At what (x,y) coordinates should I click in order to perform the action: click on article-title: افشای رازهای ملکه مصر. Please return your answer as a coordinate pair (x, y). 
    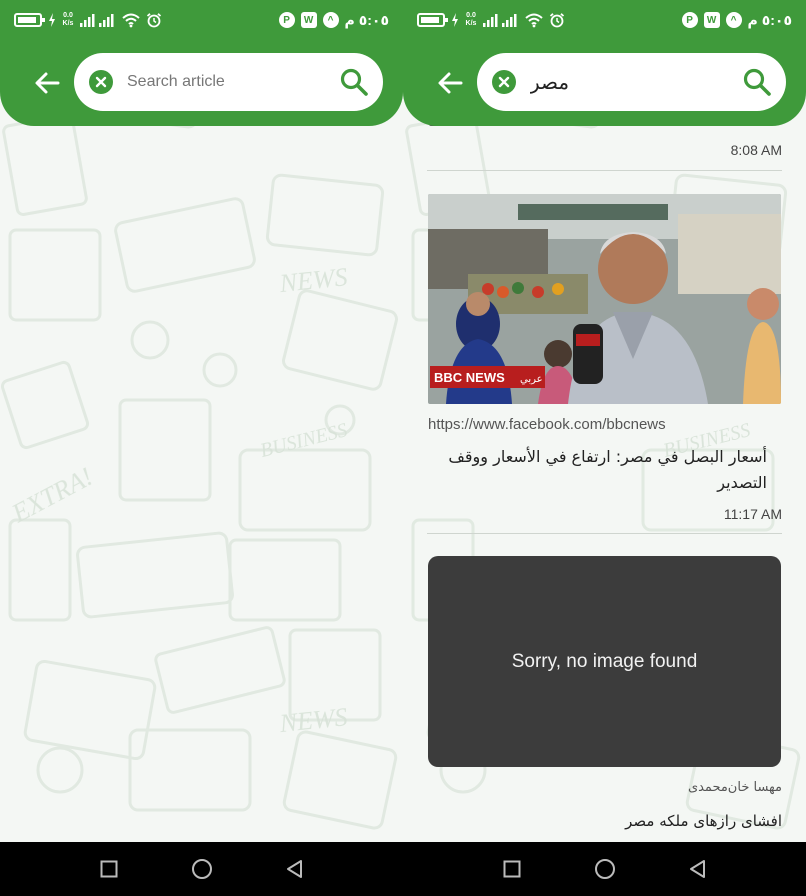
    Looking at the image, I should click on (604, 821).